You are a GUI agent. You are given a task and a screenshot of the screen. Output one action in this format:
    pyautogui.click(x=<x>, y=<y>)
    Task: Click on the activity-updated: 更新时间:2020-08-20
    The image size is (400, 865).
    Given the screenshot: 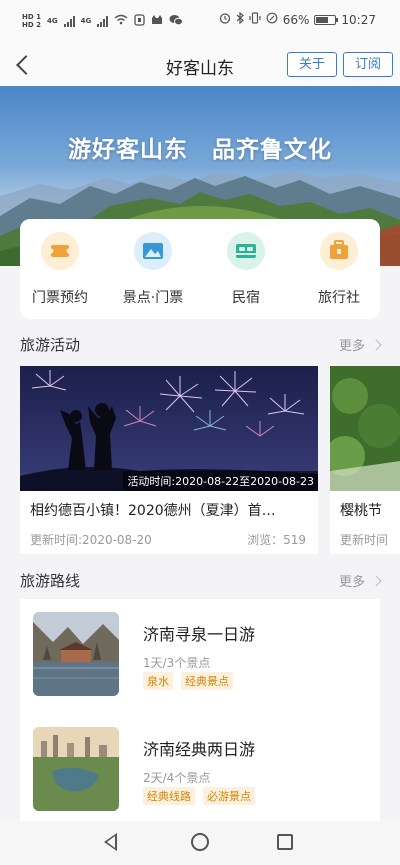 What is the action you would take?
    pyautogui.click(x=91, y=540)
    